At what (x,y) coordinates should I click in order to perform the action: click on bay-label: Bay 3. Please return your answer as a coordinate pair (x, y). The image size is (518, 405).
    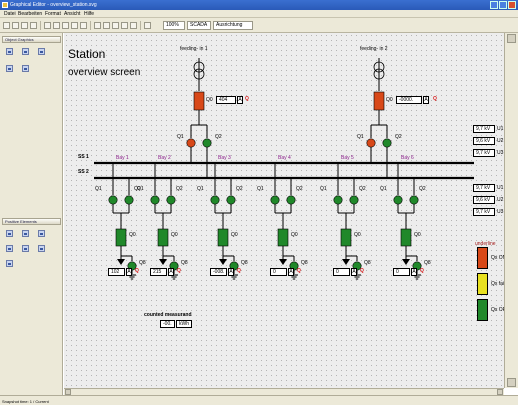
    Looking at the image, I should click on (224, 158).